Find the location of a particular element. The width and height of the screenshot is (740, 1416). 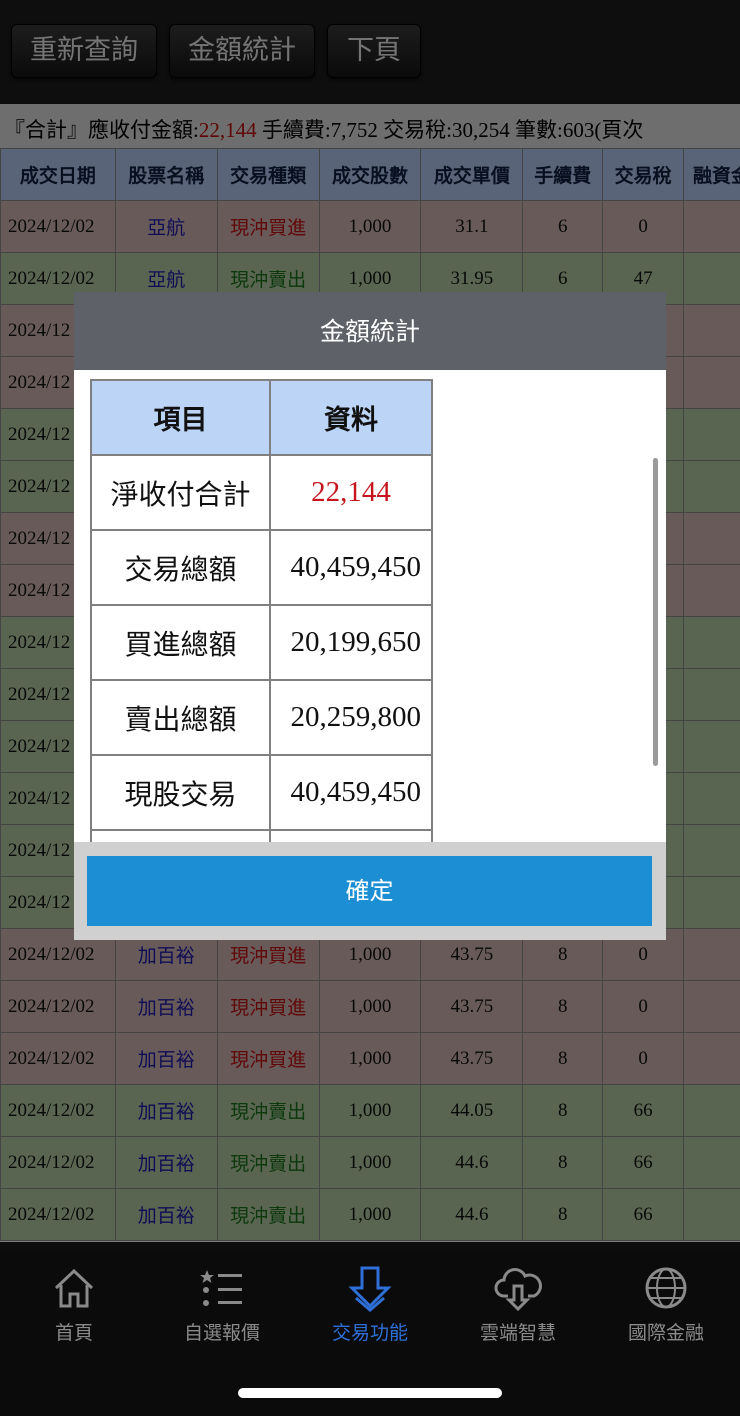

nav-item-watchlist: 自選報價 is located at coordinates (222, 1304).